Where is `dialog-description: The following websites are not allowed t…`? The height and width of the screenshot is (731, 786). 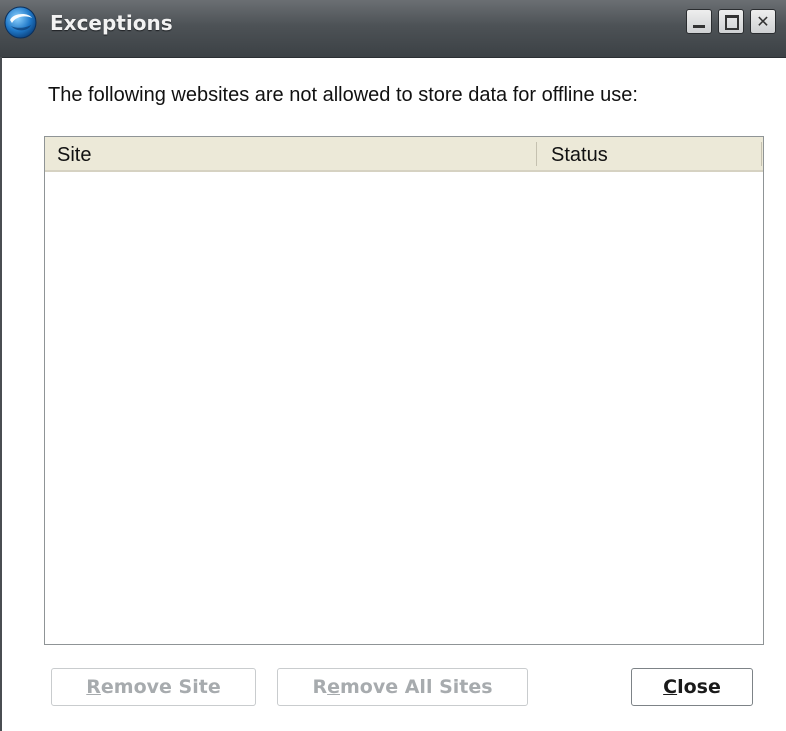 dialog-description: The following websites are not allowed t… is located at coordinates (343, 95).